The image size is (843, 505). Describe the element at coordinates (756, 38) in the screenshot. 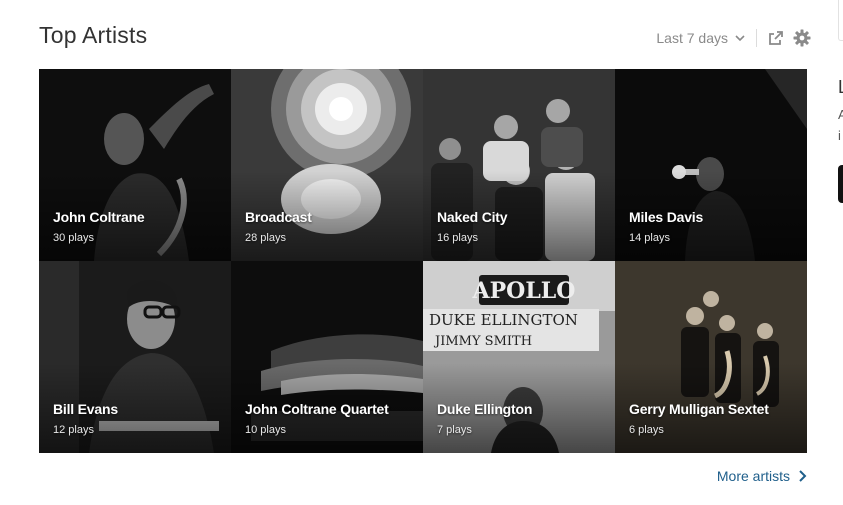

I see `controls-divider` at that location.